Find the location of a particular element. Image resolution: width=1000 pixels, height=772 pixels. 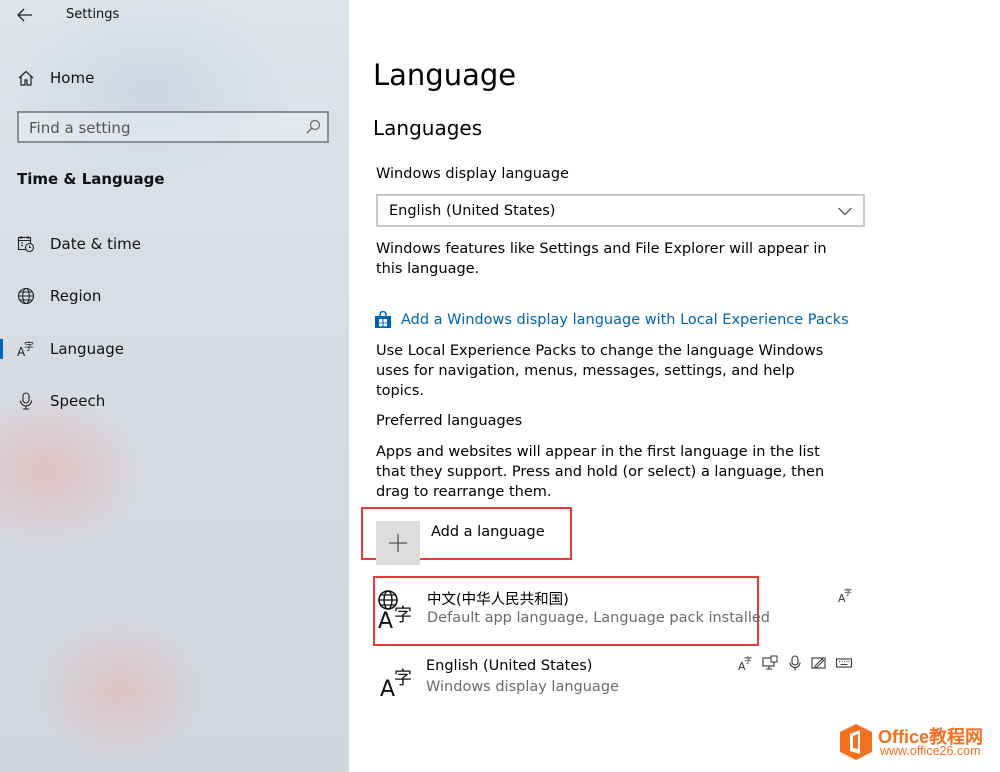

sidebar-item-label: Language is located at coordinates (87, 349).